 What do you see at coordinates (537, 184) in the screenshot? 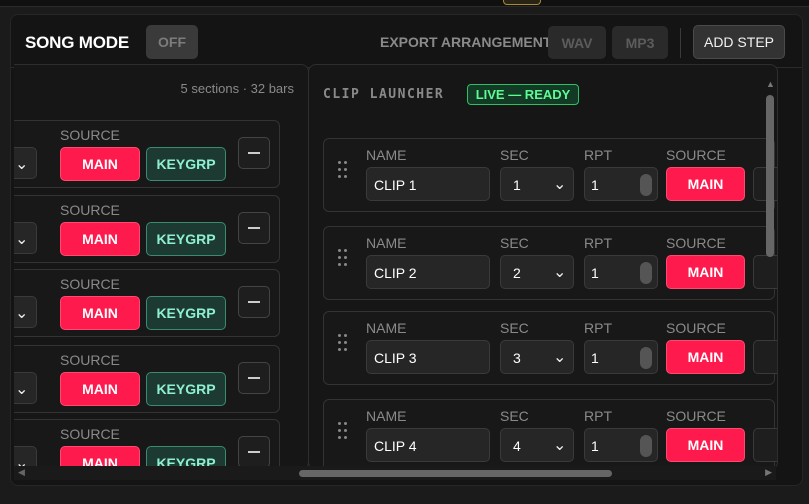
I see `section-select: 1 ⌄` at bounding box center [537, 184].